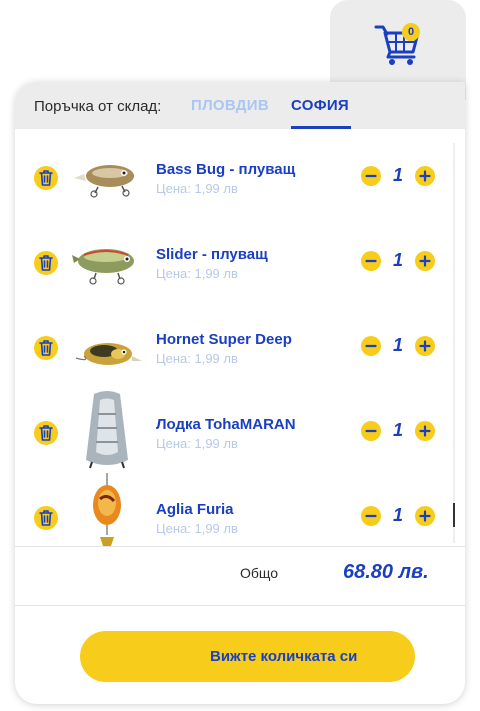  What do you see at coordinates (240, 437) in the screenshot?
I see `cart-item: Лодка TohaMARAN Цена: 1,99 лв 1` at bounding box center [240, 437].